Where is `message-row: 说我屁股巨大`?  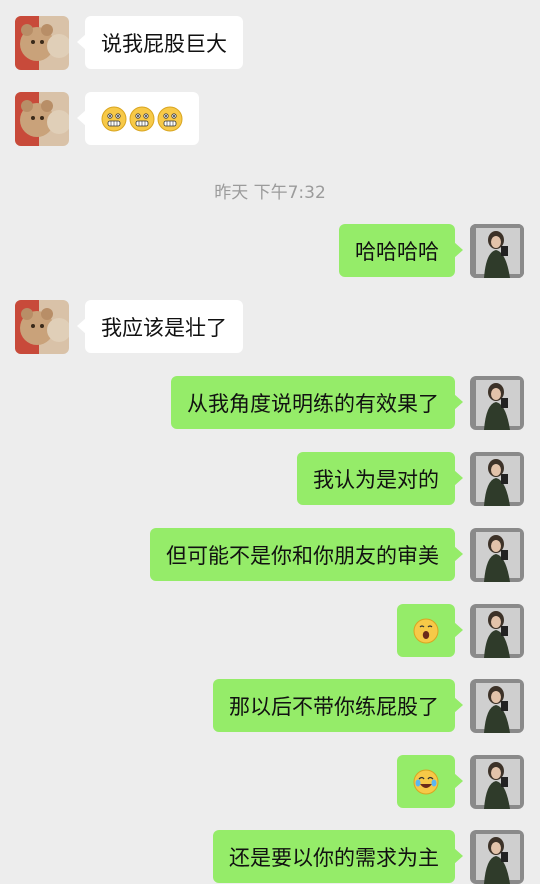
message-row: 说我屁股巨大 is located at coordinates (270, 43).